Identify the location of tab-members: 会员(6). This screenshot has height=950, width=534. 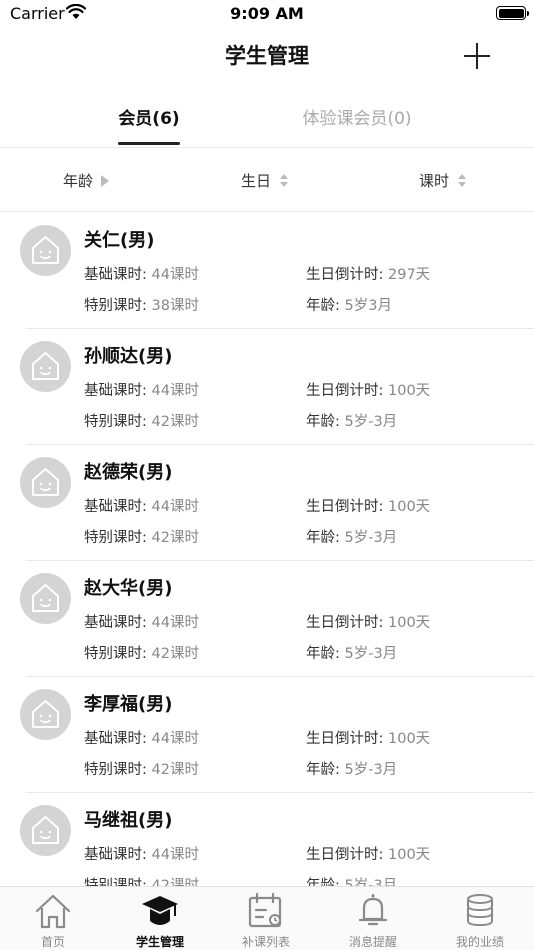
(149, 116).